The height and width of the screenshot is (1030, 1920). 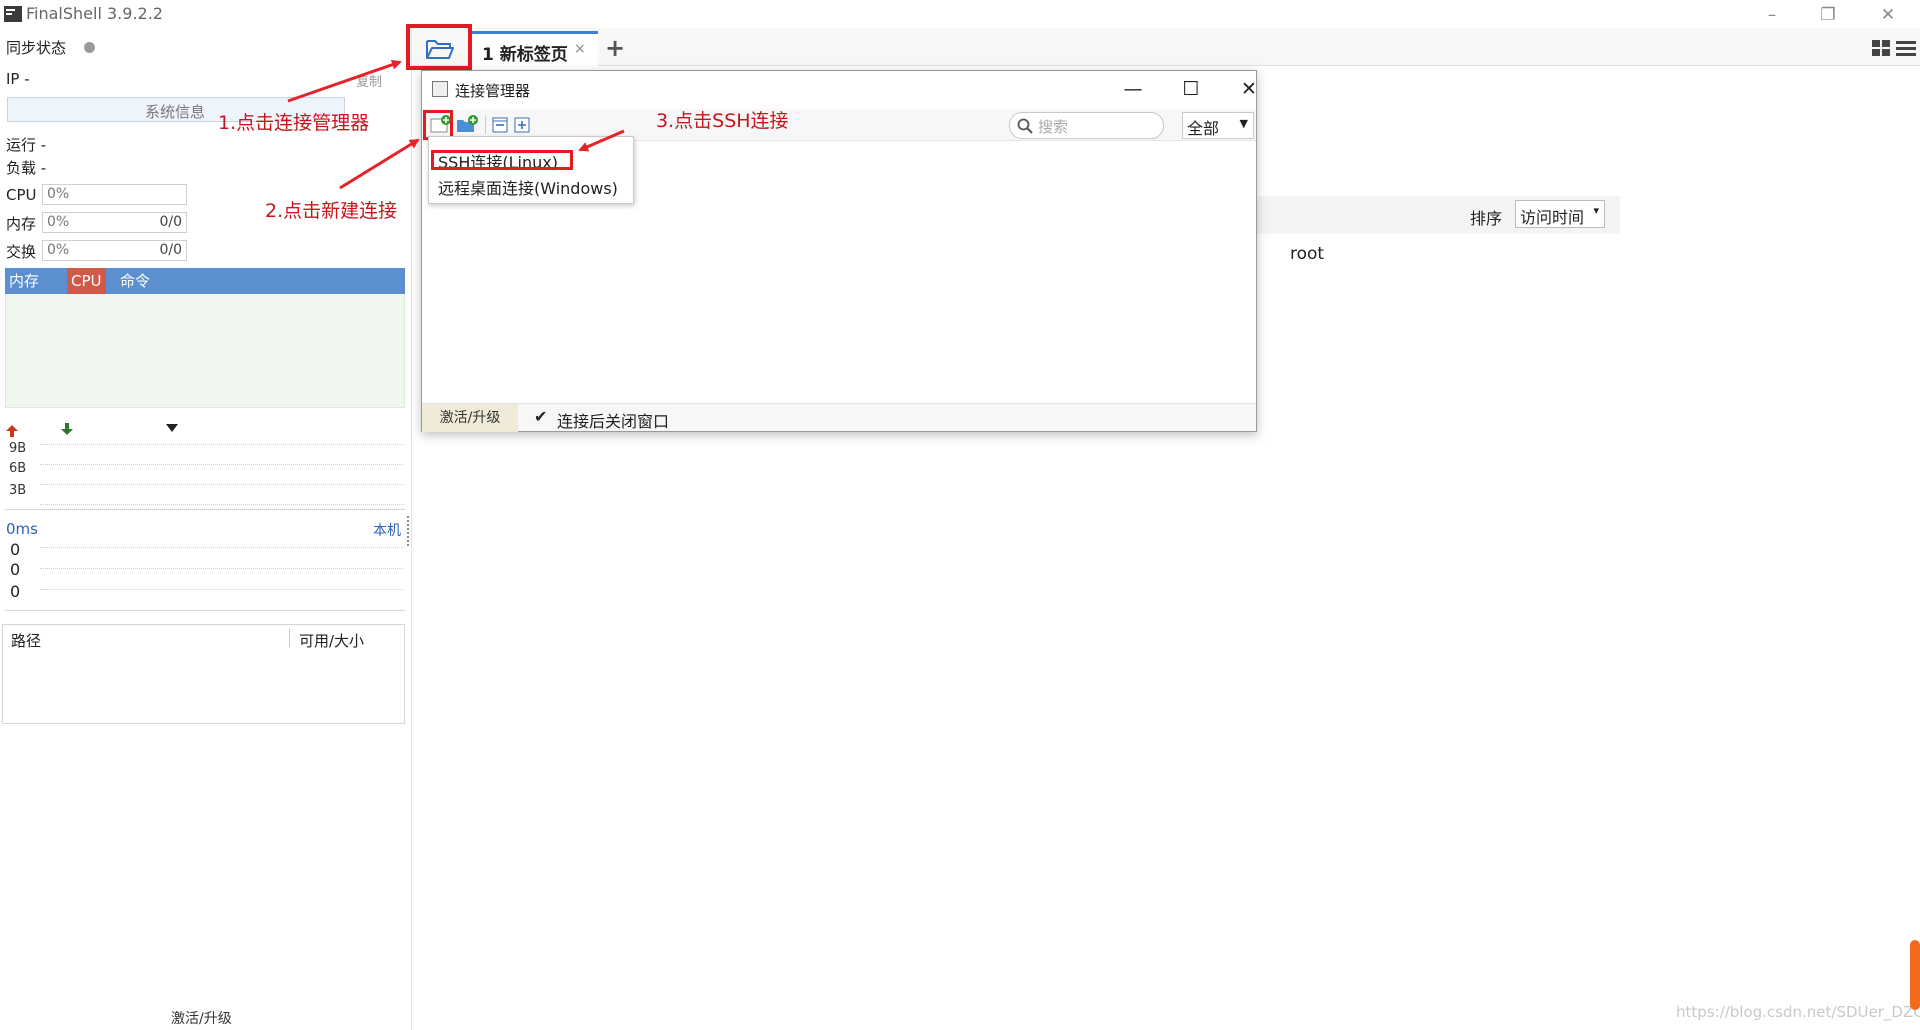 I want to click on dialog-footer: 激活/升级 ✔ 连接后关闭窗口, so click(x=839, y=417).